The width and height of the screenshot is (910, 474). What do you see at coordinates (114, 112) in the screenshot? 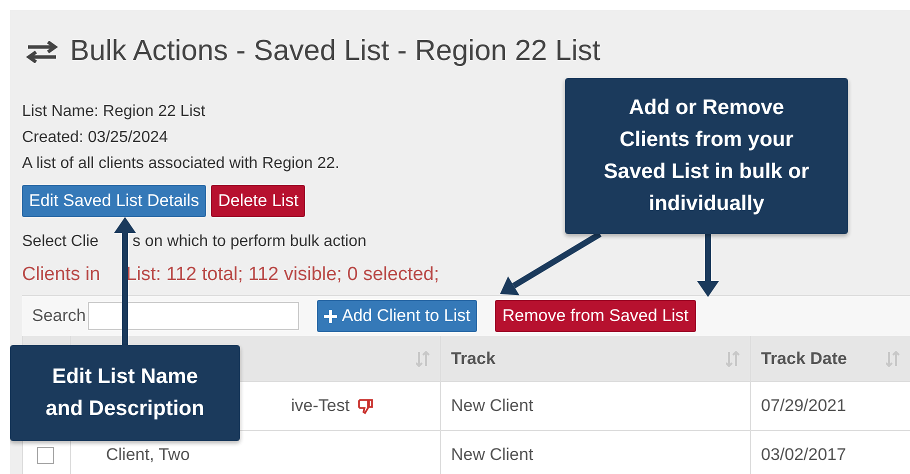
I see `info-text: List Name: Region 22 List` at bounding box center [114, 112].